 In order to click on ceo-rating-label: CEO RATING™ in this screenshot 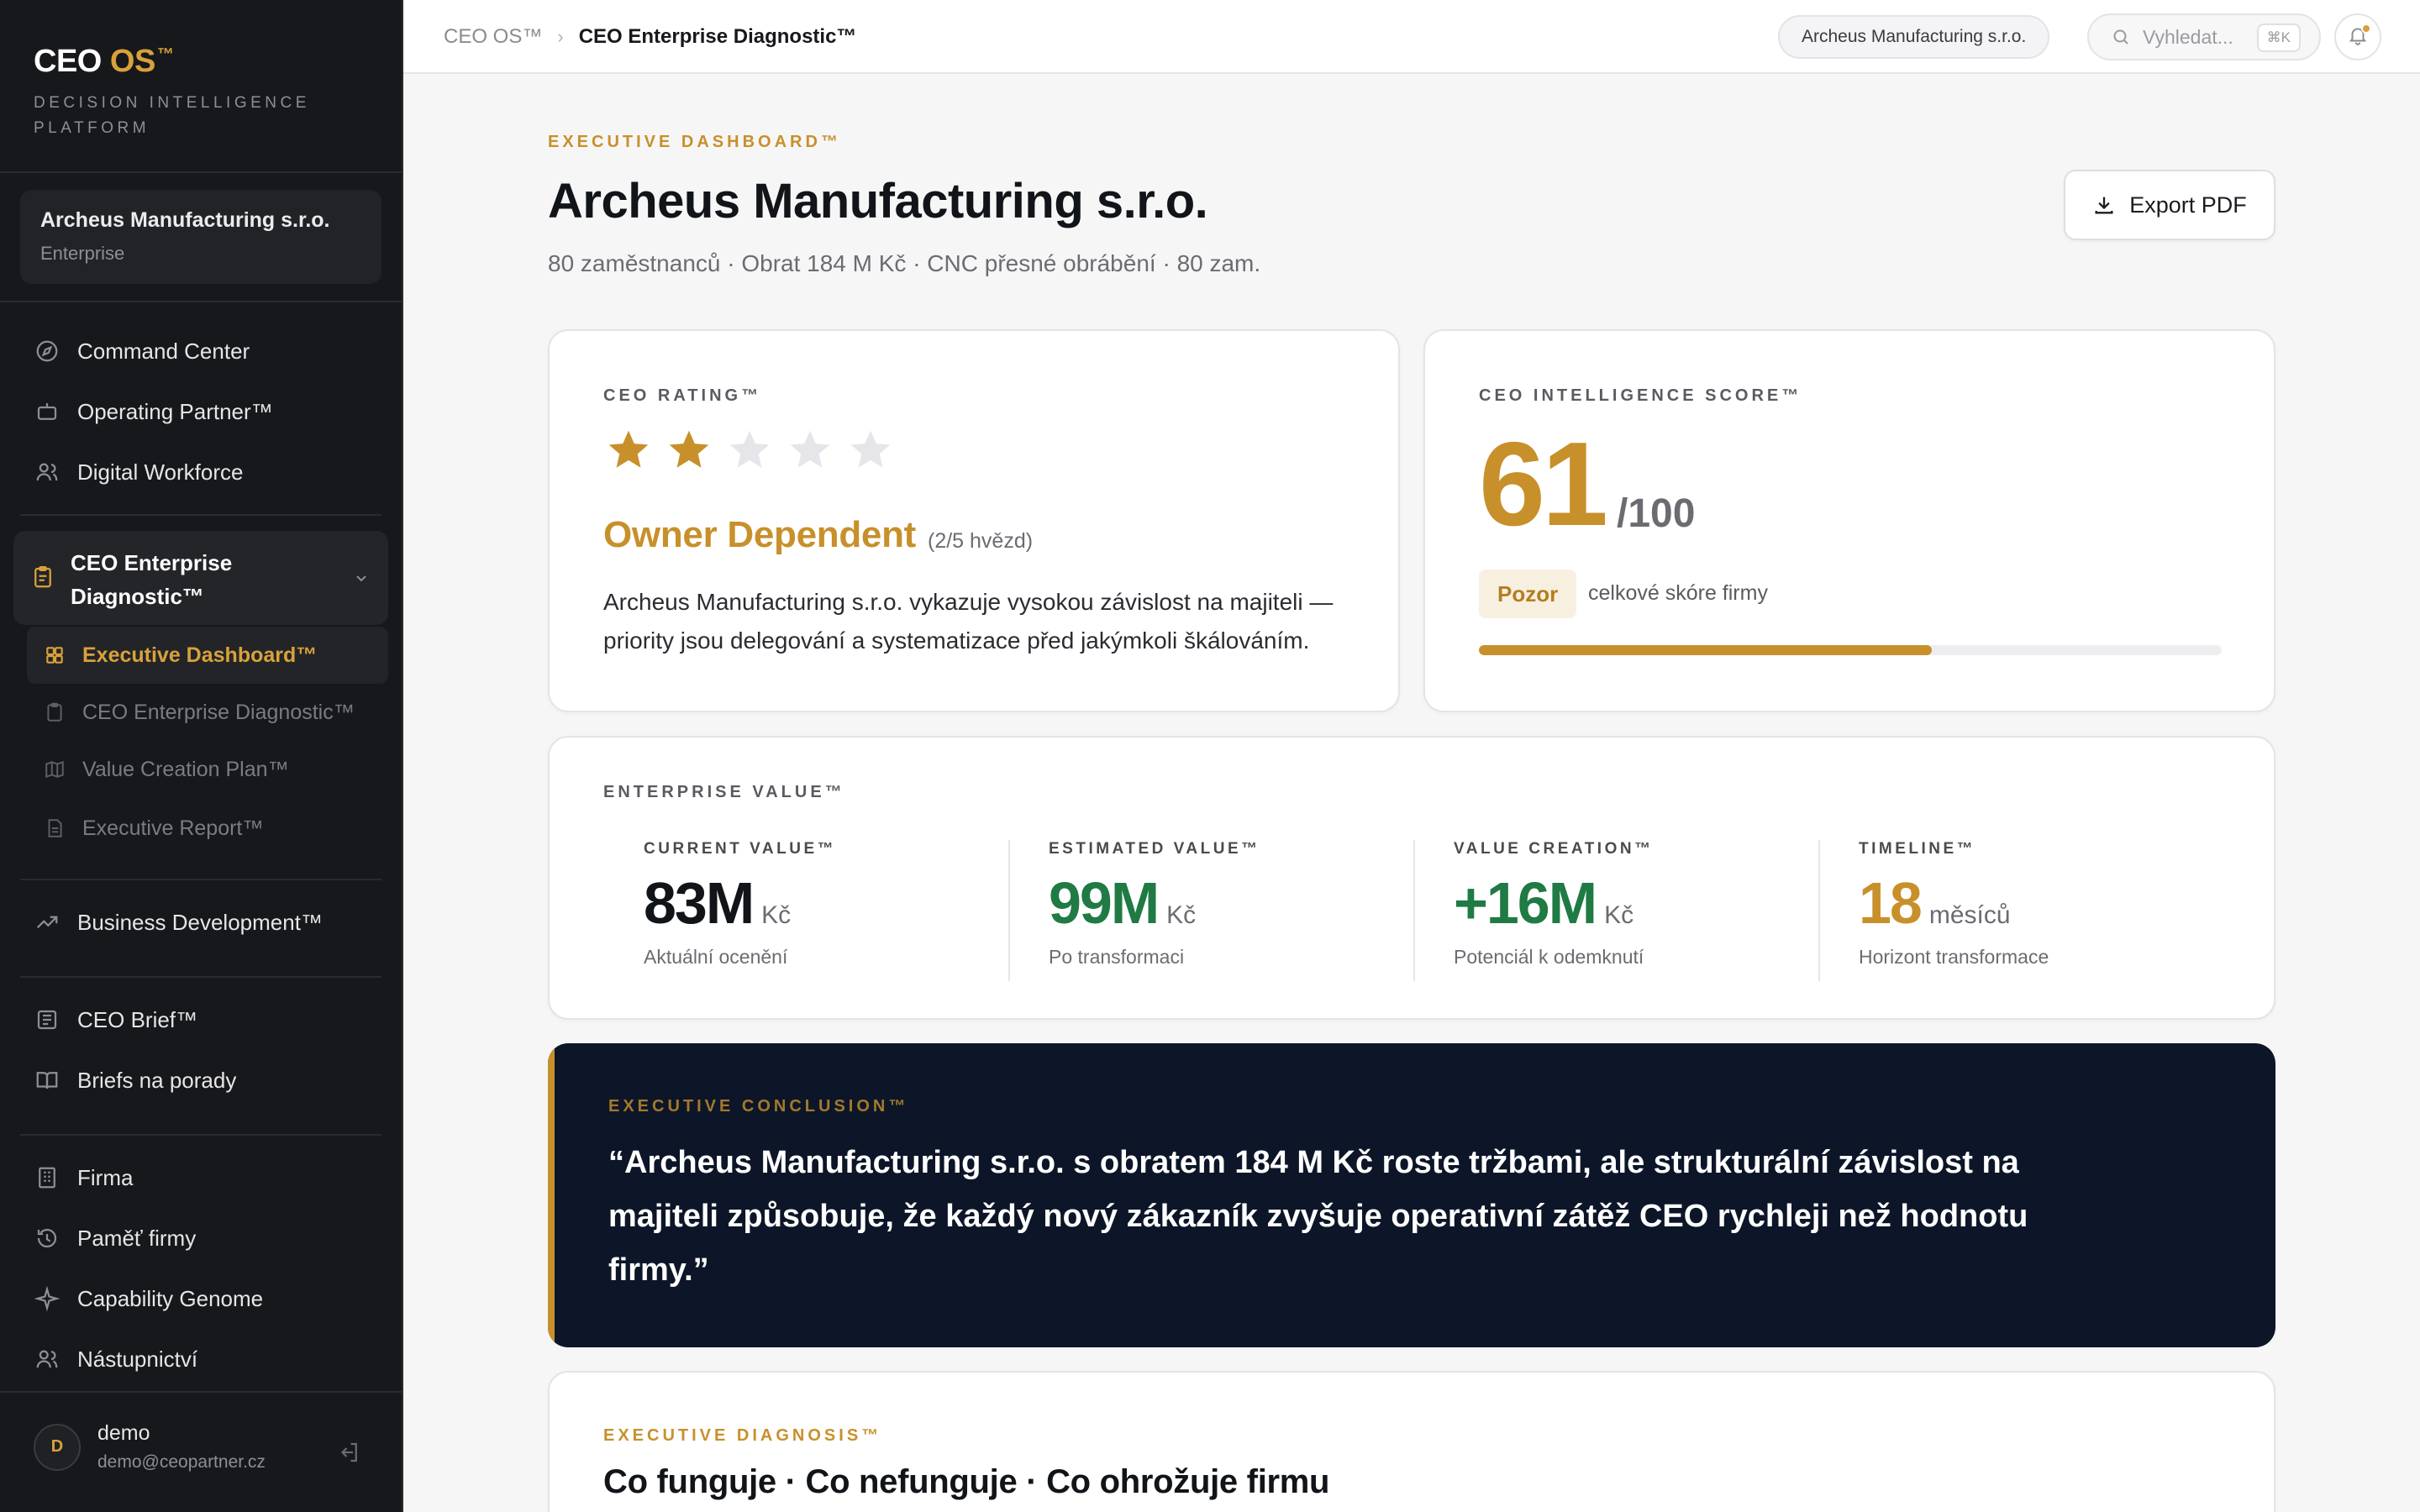, I will do `click(682, 395)`.